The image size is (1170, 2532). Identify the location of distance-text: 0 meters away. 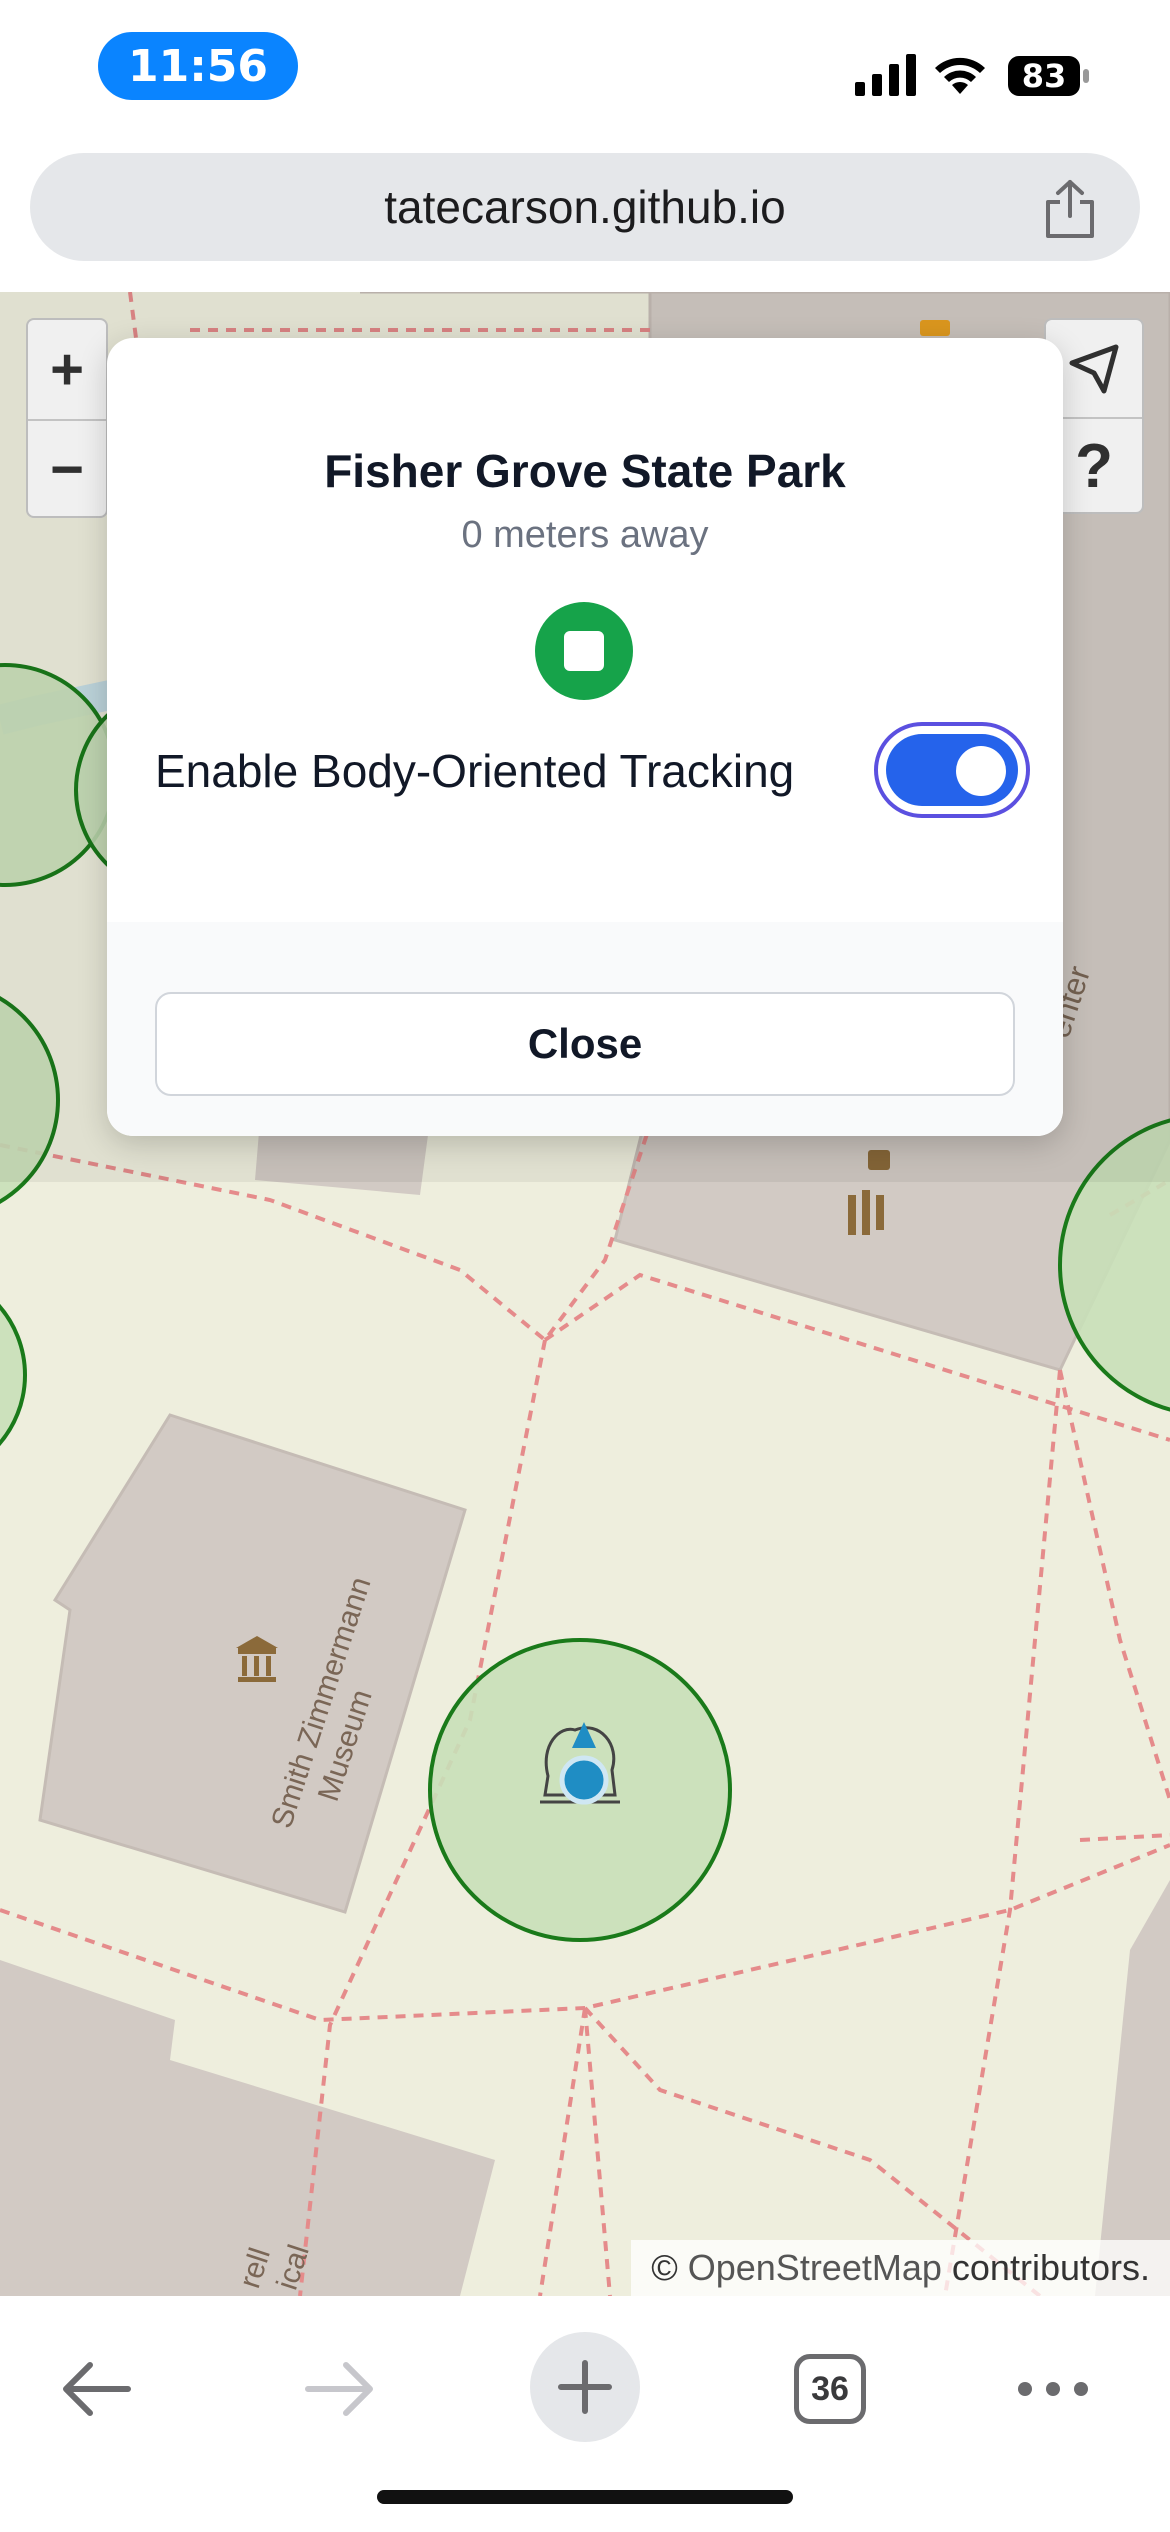
(585, 535).